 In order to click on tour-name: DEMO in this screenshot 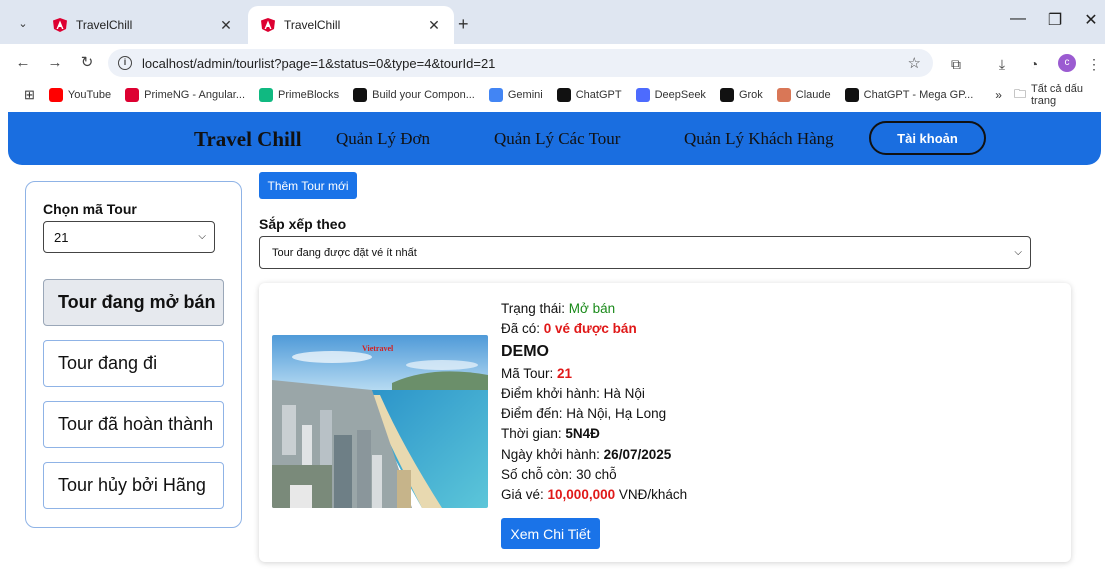, I will do `click(525, 351)`.